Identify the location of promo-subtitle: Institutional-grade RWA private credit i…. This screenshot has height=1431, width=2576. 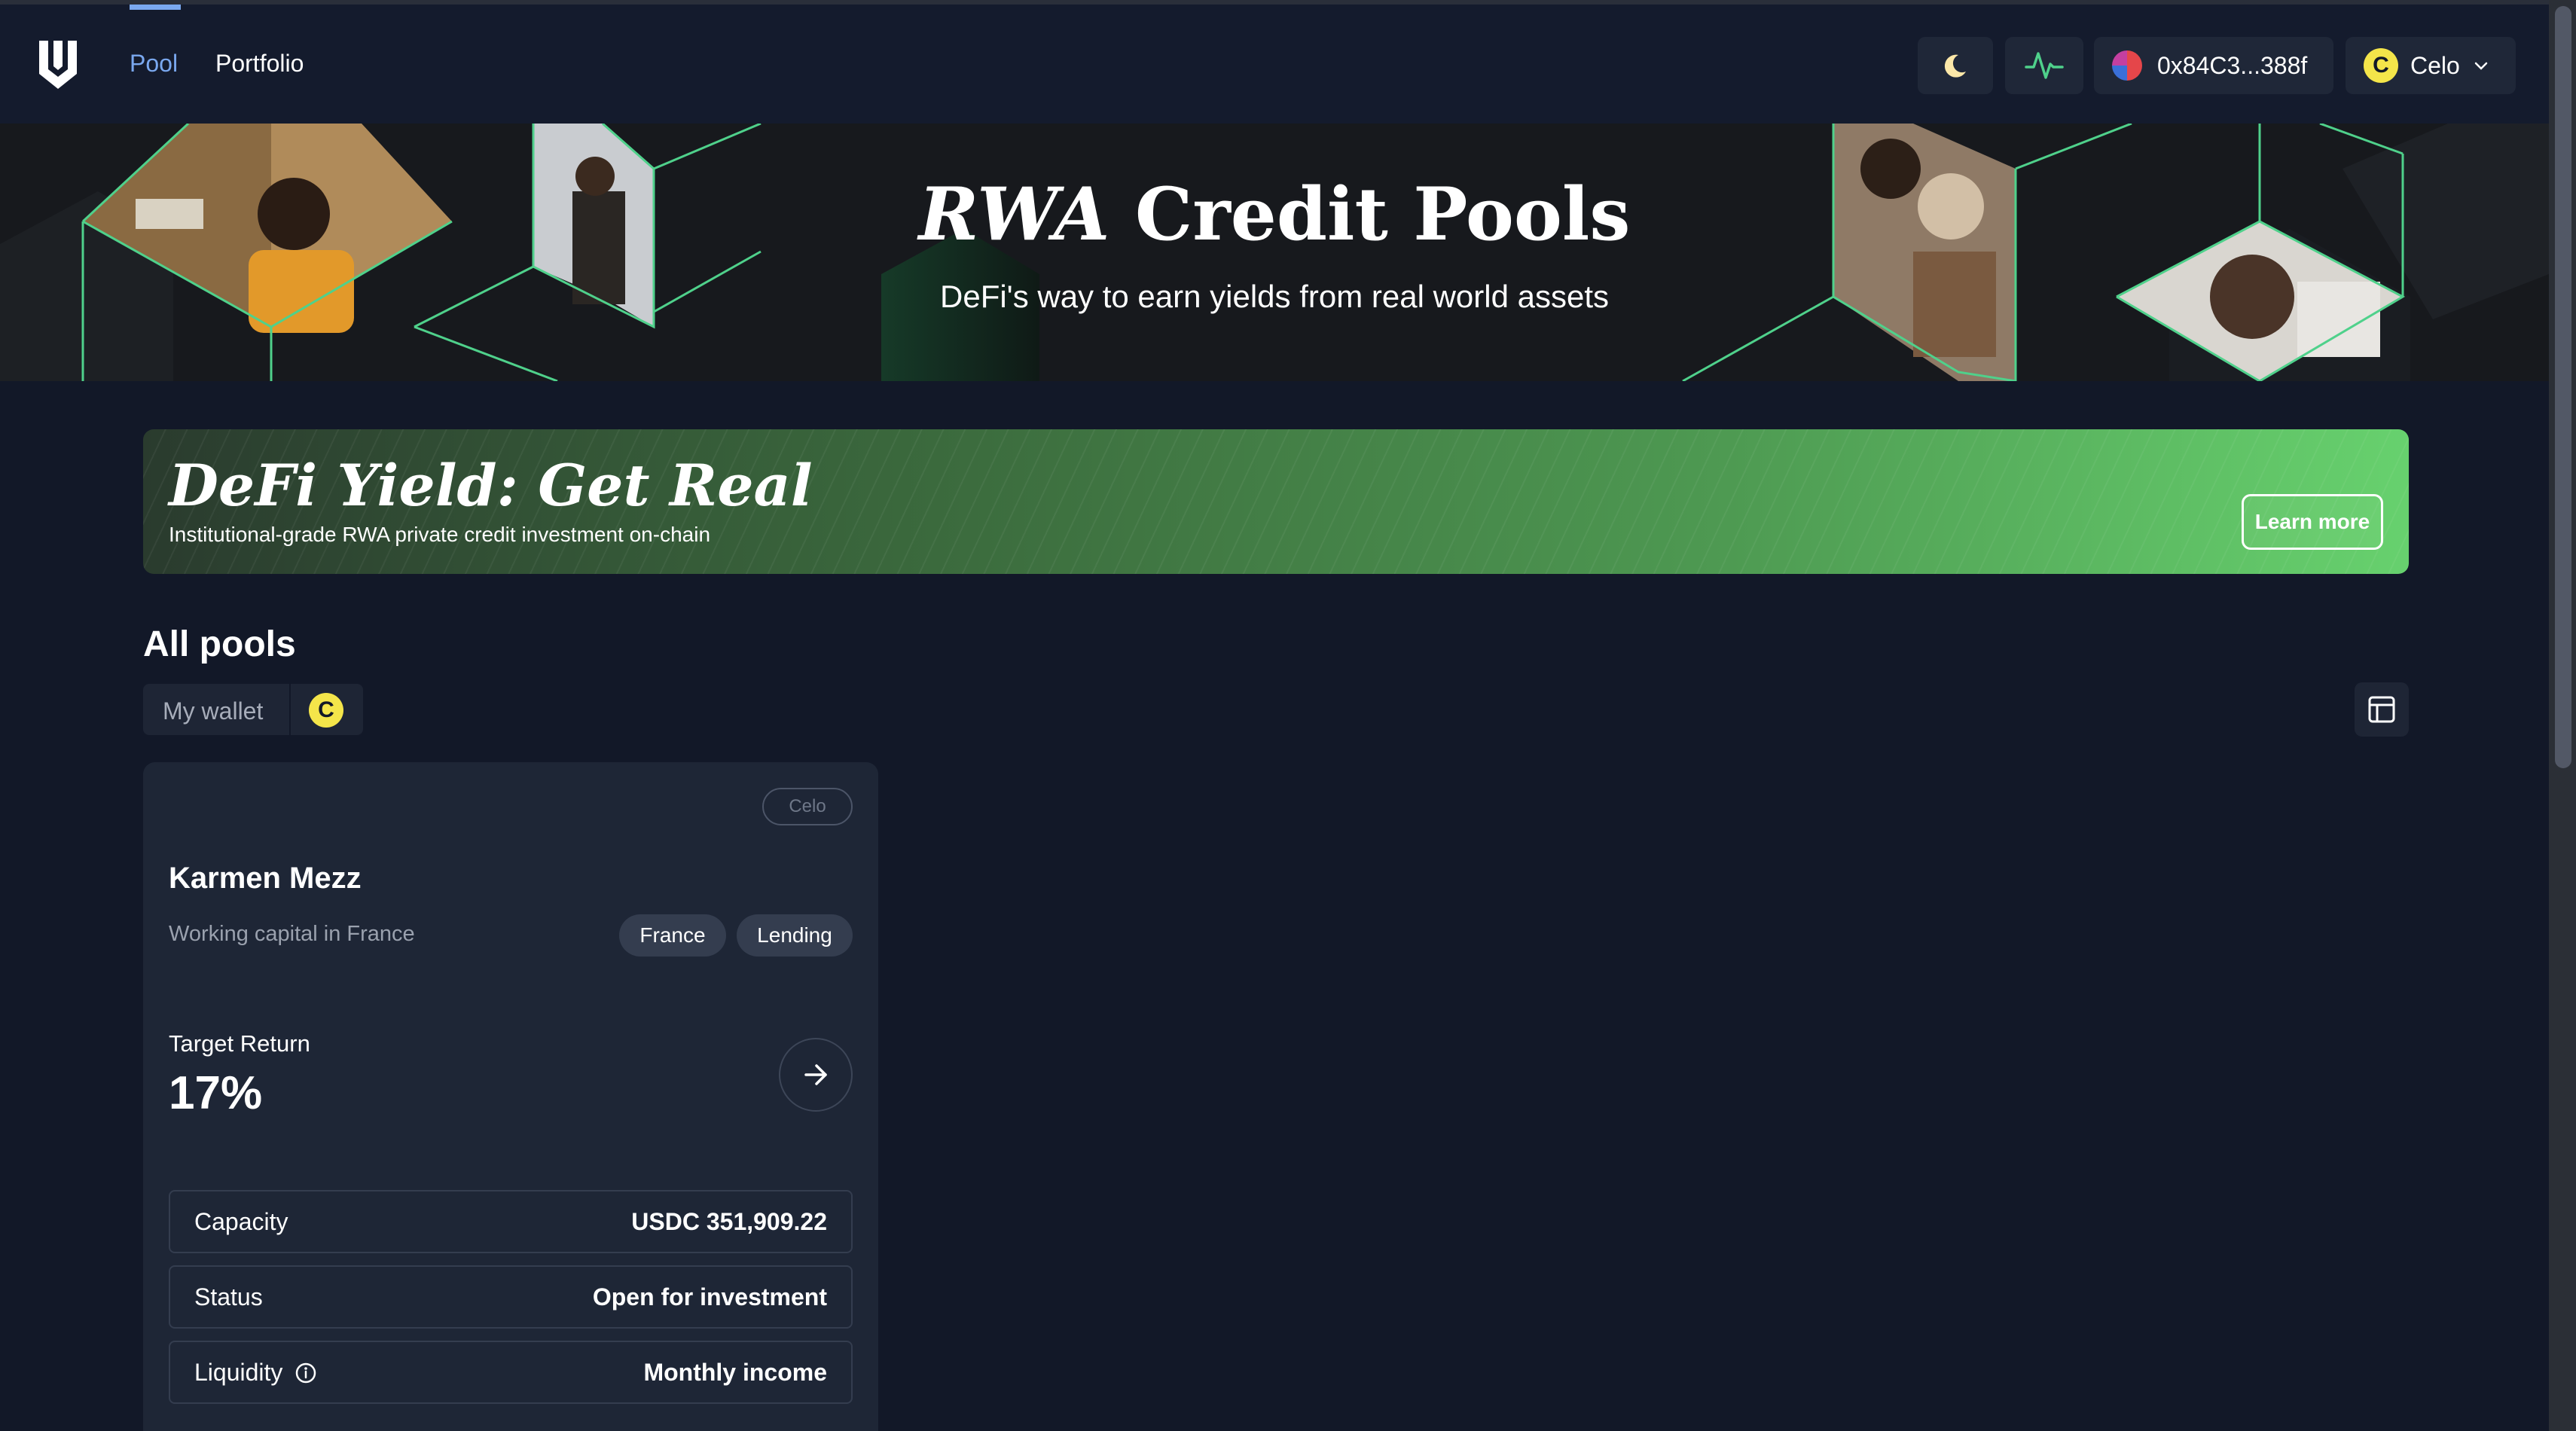
(440, 534).